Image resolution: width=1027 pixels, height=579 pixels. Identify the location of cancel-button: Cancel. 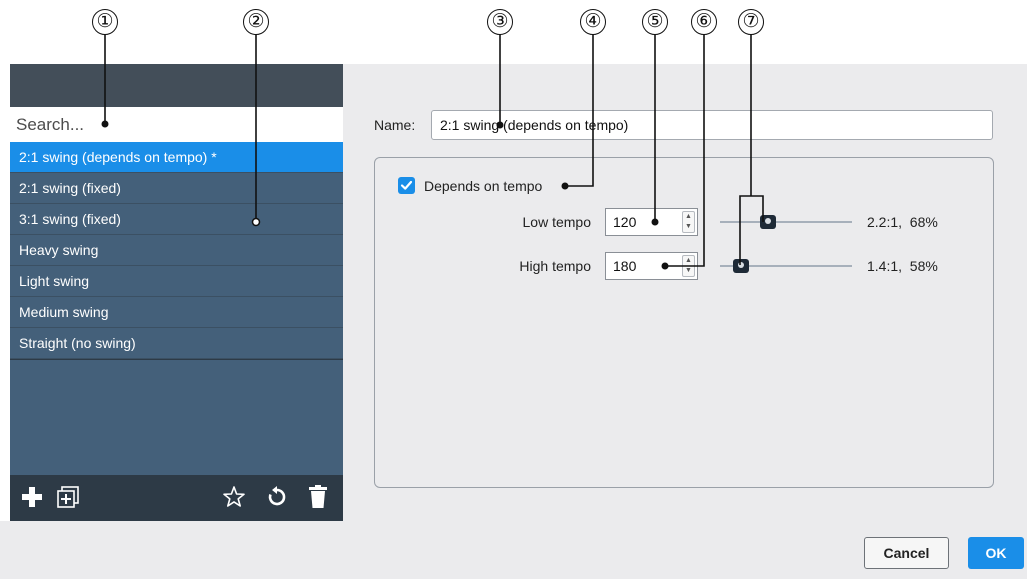
(906, 553).